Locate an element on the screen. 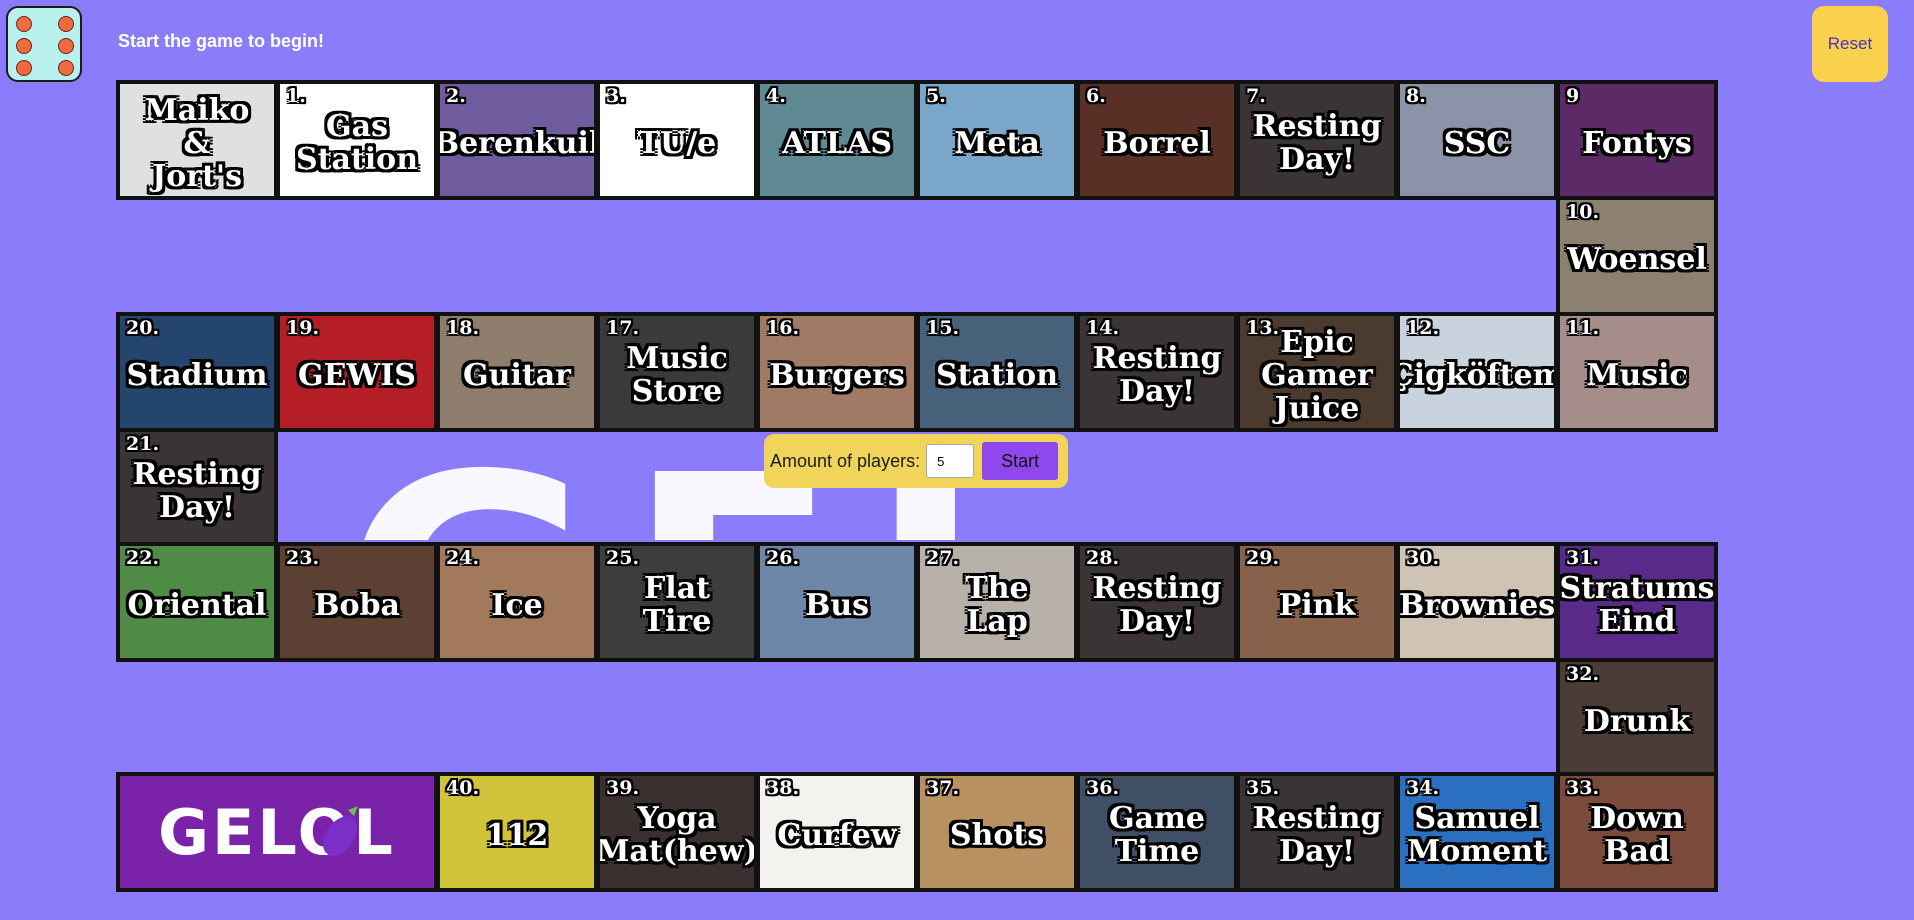 This screenshot has height=920, width=1914. tile-number: 28. is located at coordinates (1103, 558).